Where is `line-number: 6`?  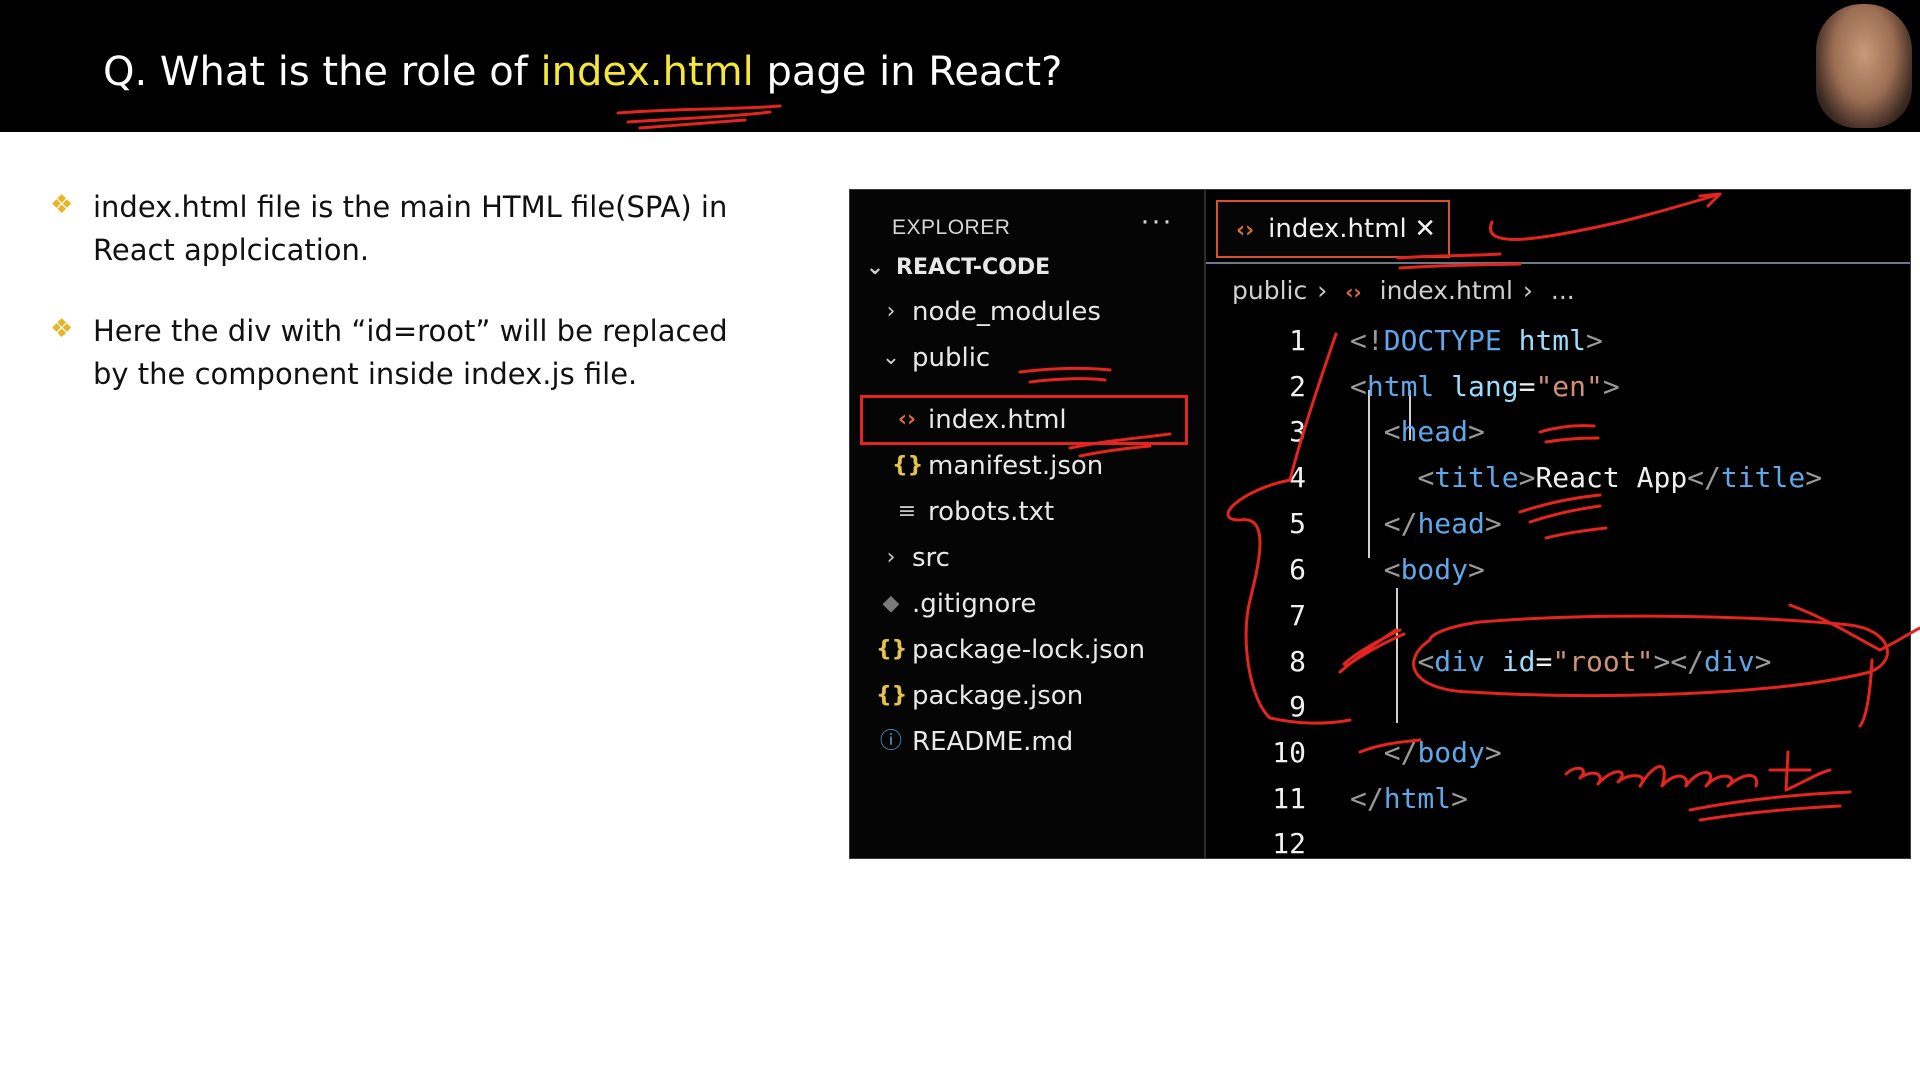 line-number: 6 is located at coordinates (1297, 569).